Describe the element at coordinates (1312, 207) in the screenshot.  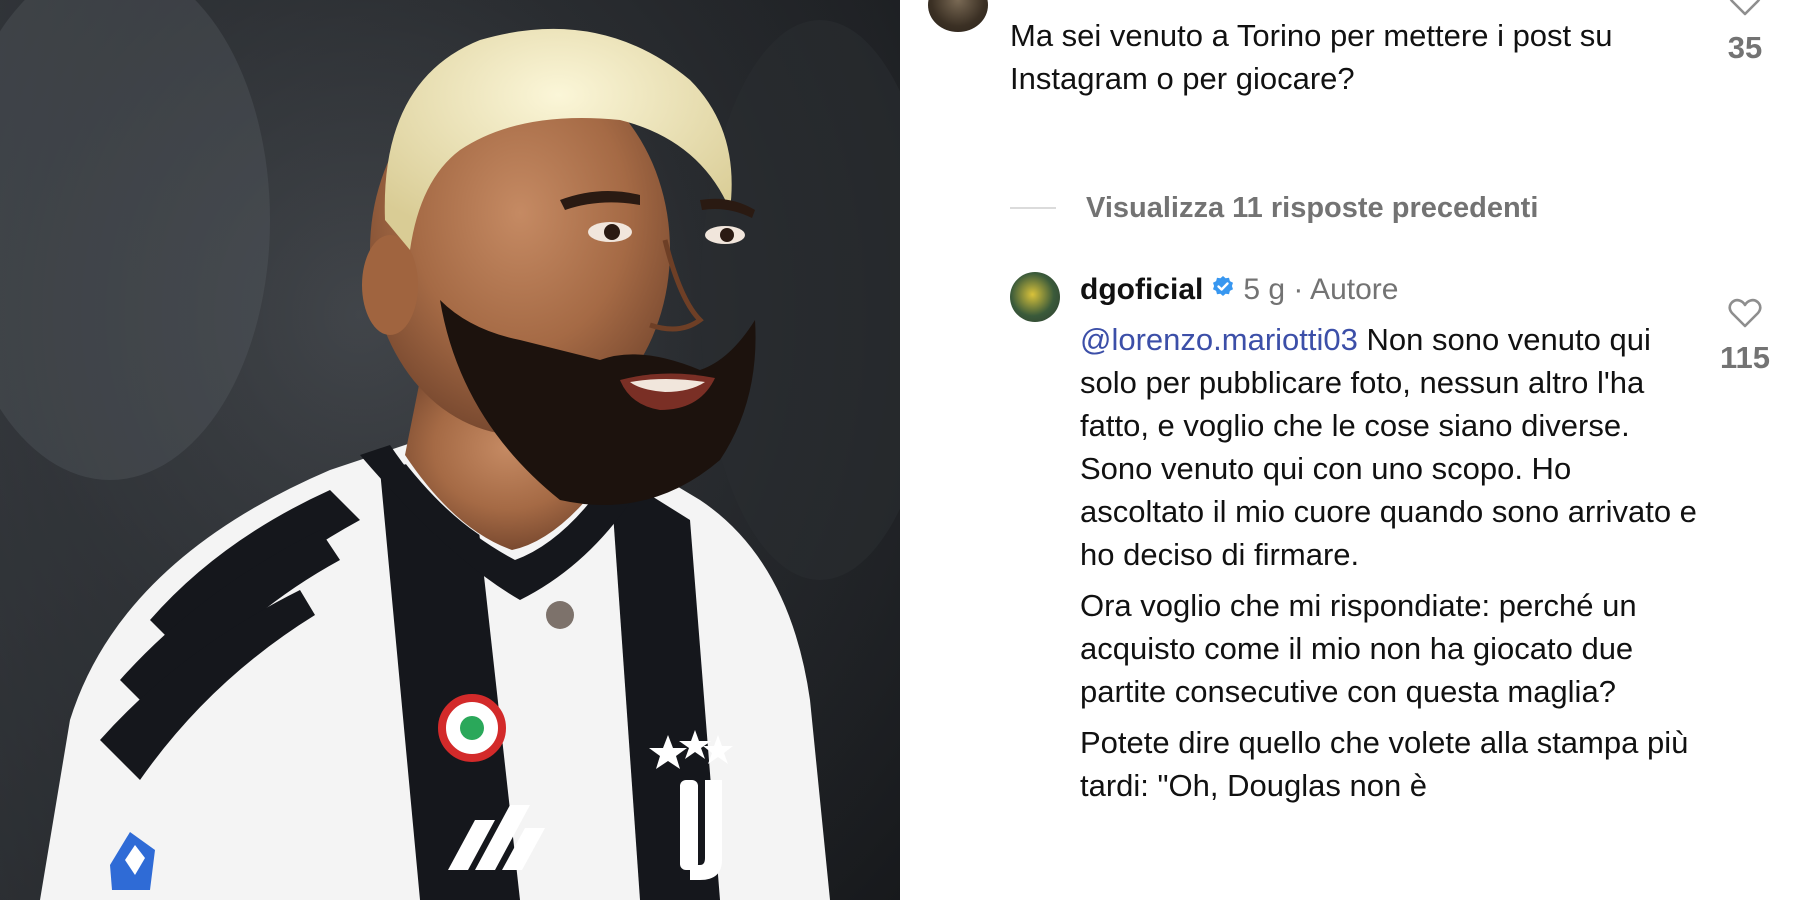
I see `view-previous-replies-label: Visualizza 11 risposte precedenti` at that location.